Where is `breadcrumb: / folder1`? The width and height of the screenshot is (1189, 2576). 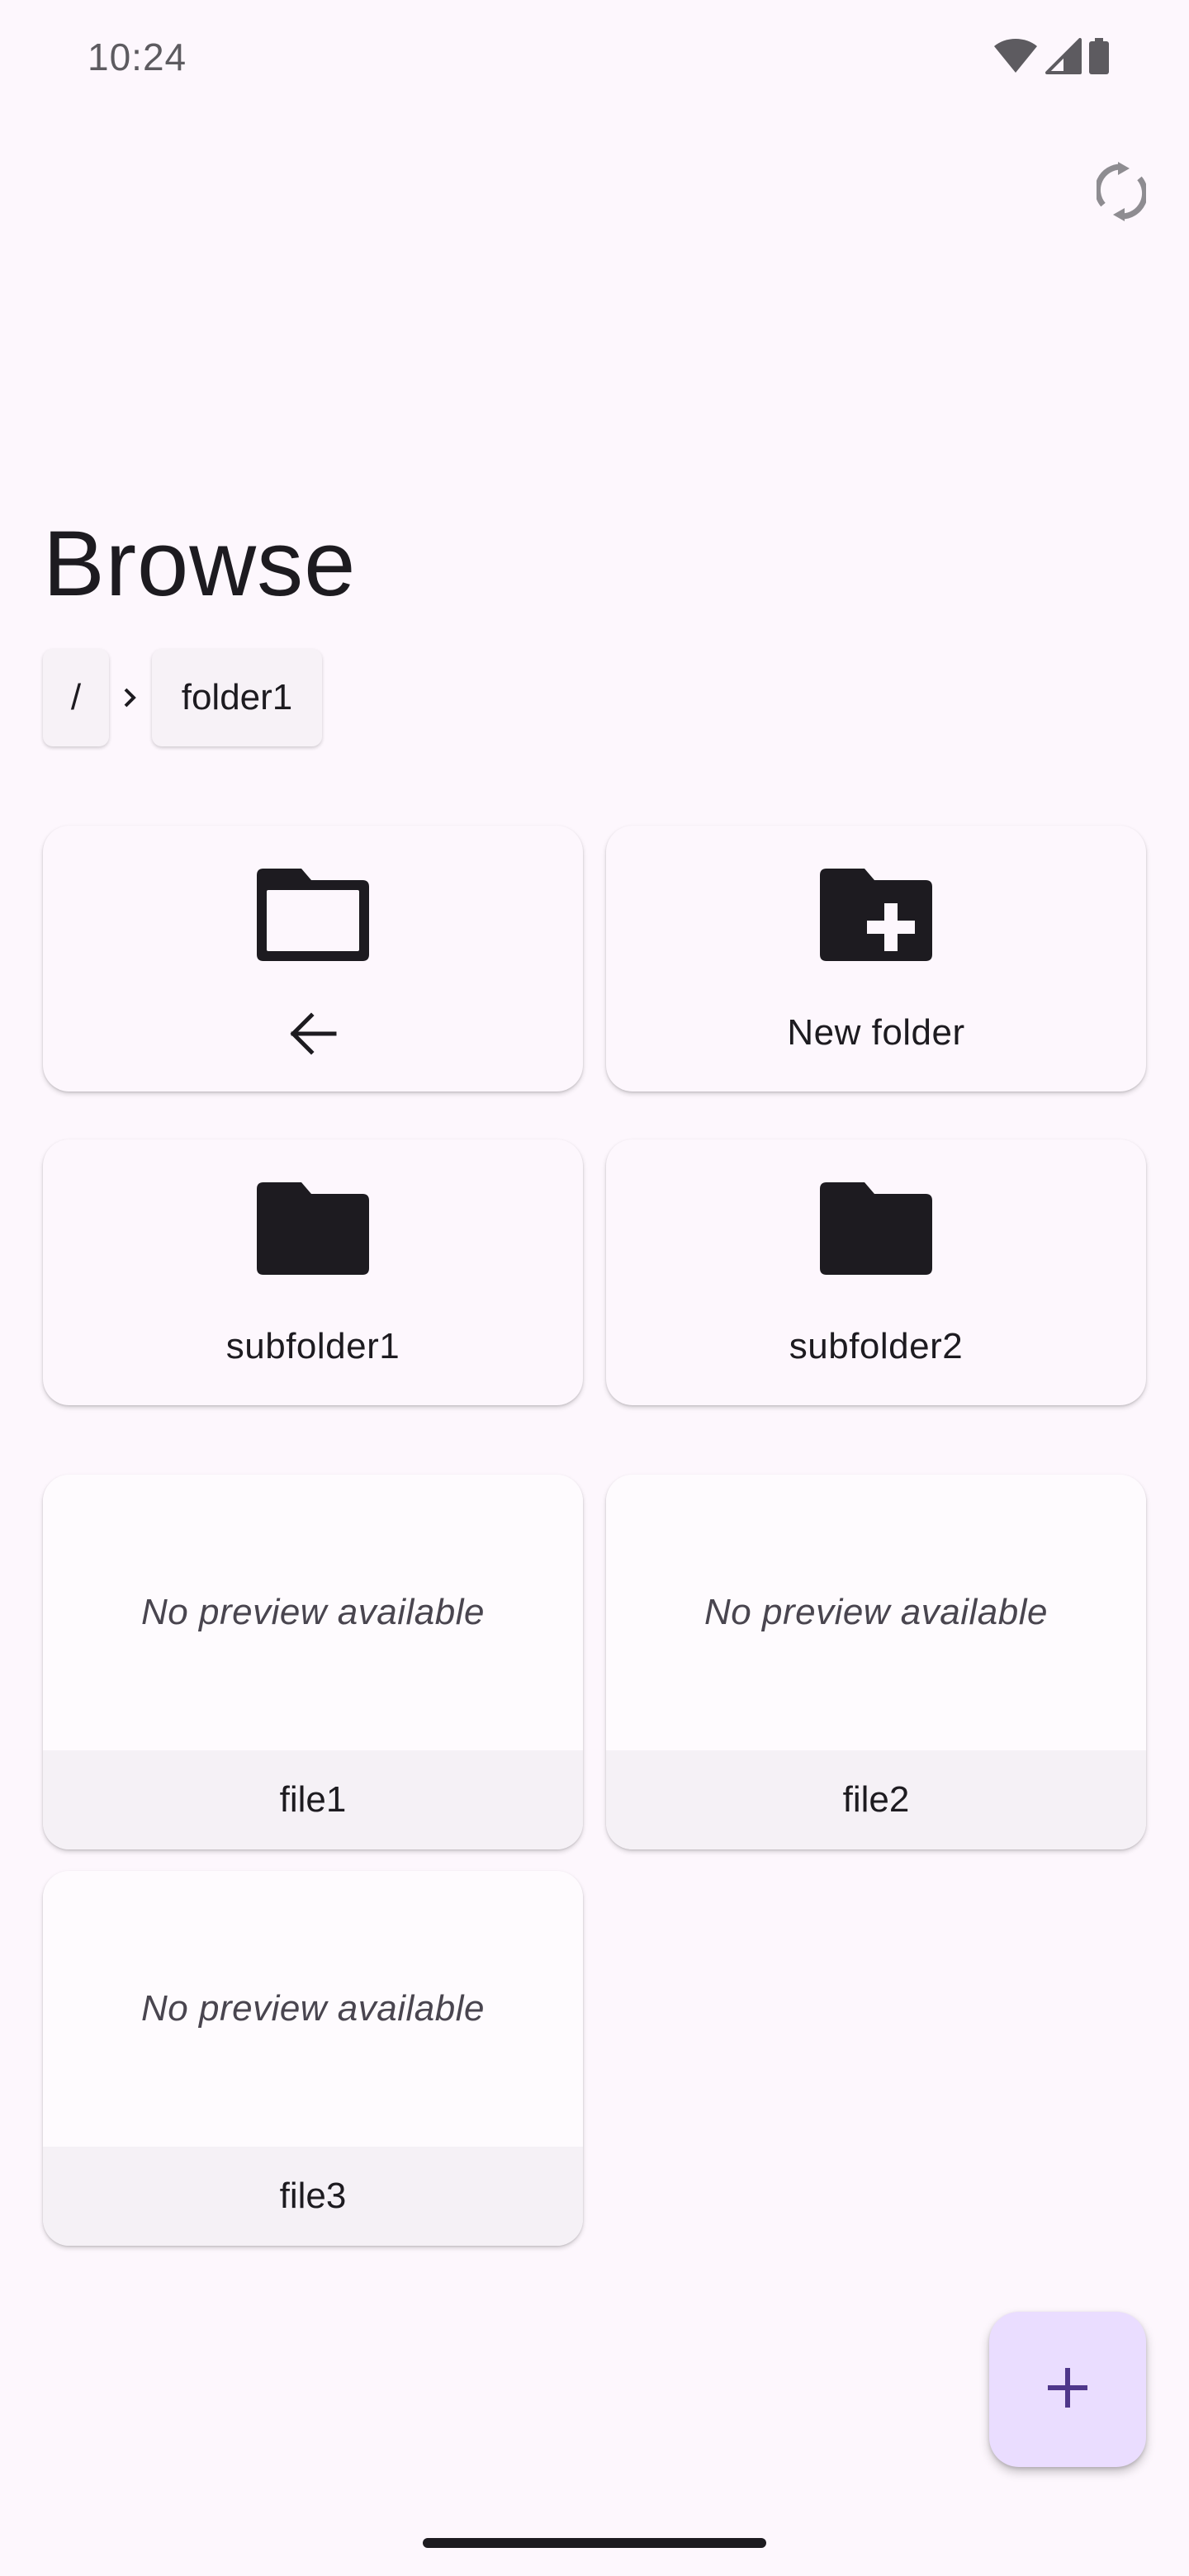
breadcrumb: / folder1 is located at coordinates (182, 697).